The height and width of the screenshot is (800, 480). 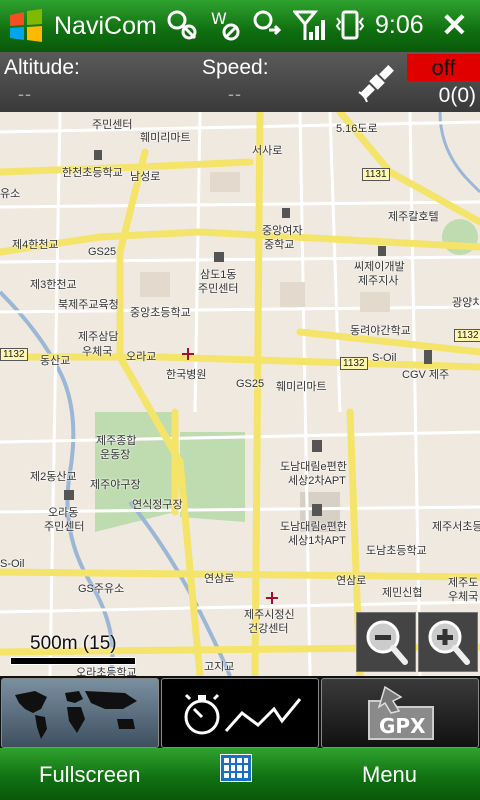 What do you see at coordinates (402, 726) in the screenshot?
I see `gpx-label: GPX` at bounding box center [402, 726].